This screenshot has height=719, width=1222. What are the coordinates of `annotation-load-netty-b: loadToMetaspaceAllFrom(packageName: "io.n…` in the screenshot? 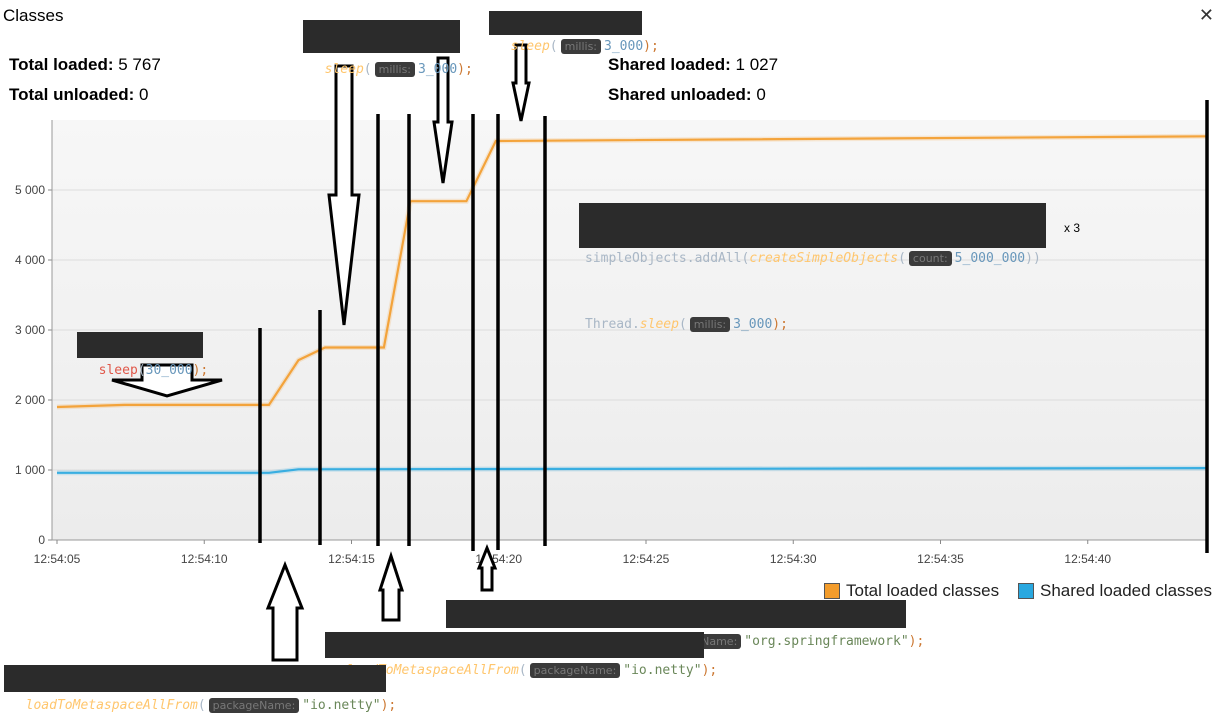 It's located at (200, 689).